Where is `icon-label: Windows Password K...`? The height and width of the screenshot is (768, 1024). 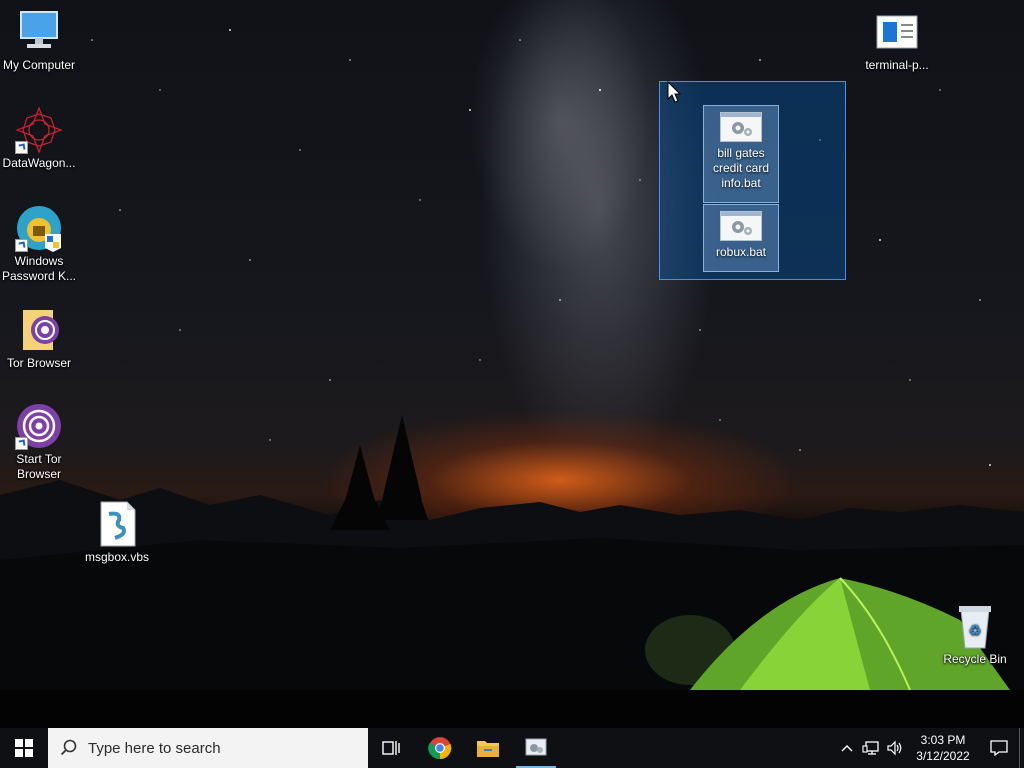 icon-label: Windows Password K... is located at coordinates (39, 268).